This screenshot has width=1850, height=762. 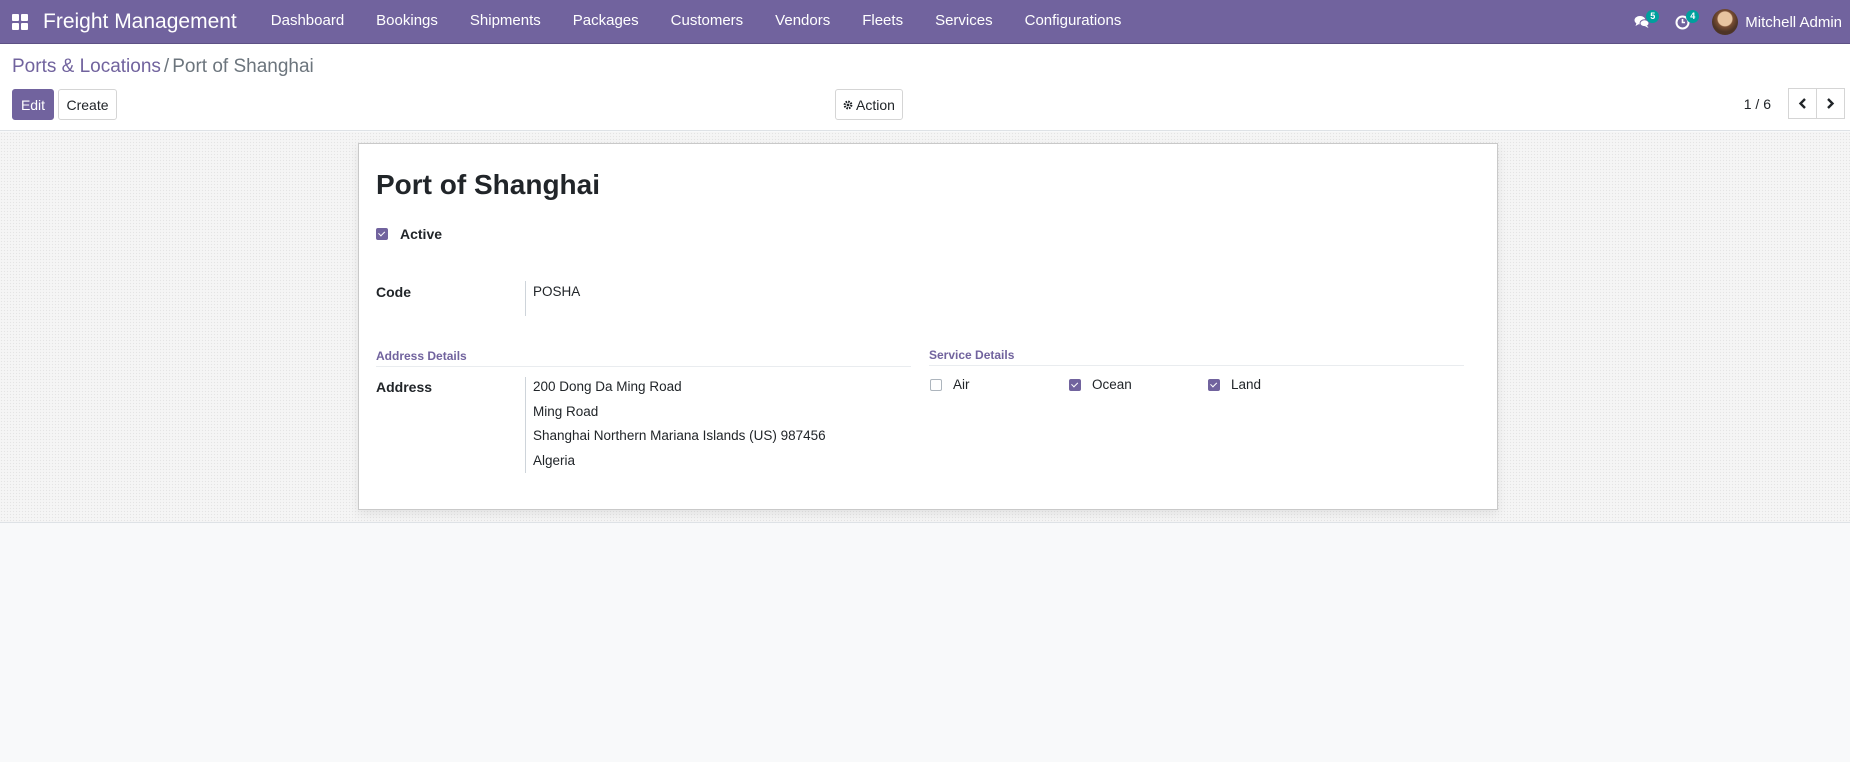 I want to click on apps-menu-icon, so click(x=20, y=22).